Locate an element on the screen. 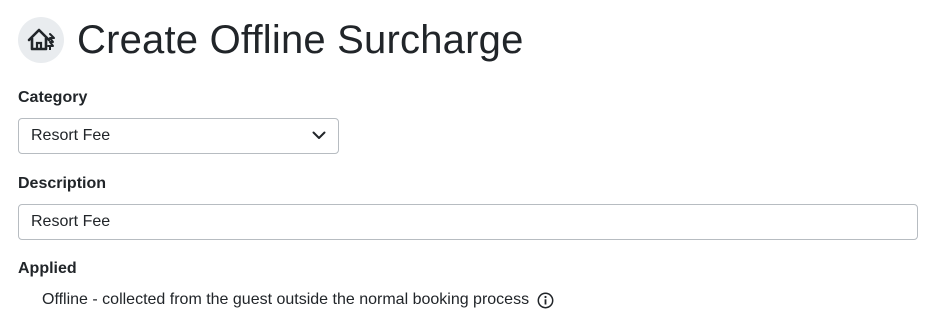 The image size is (931, 321). page-title: Create Offline Surcharge is located at coordinates (300, 40).